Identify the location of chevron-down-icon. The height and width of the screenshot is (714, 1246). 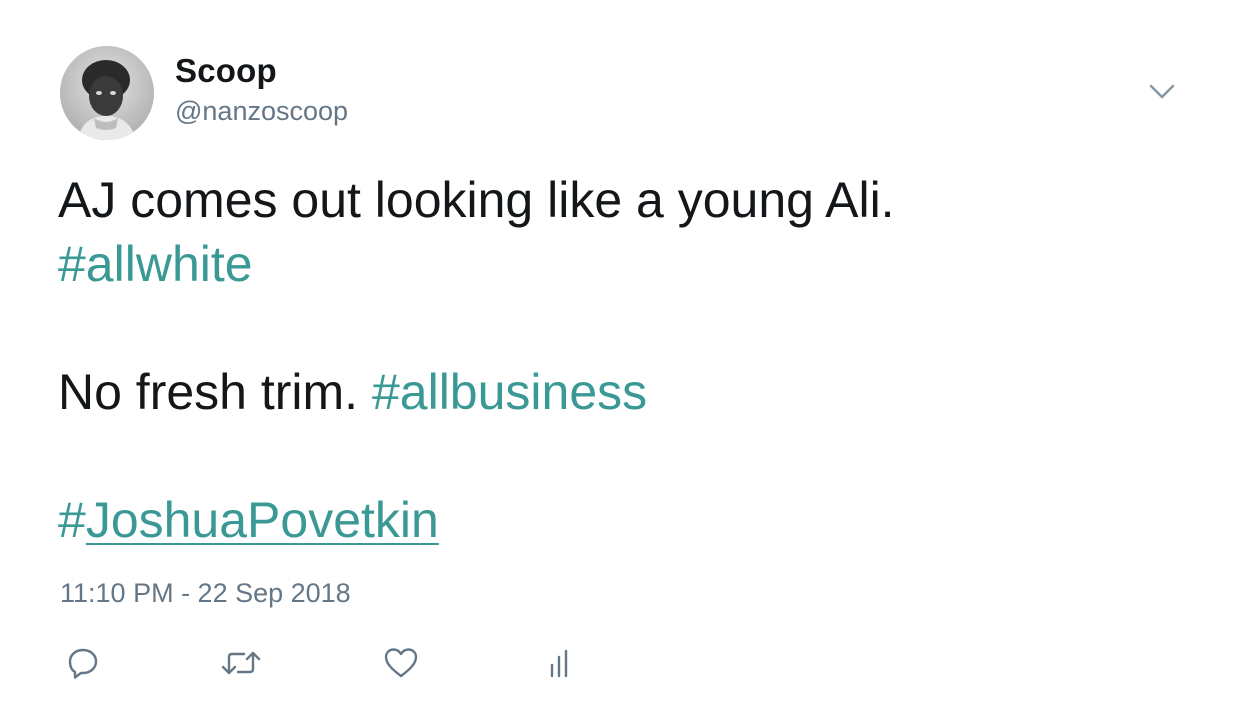
(1162, 92).